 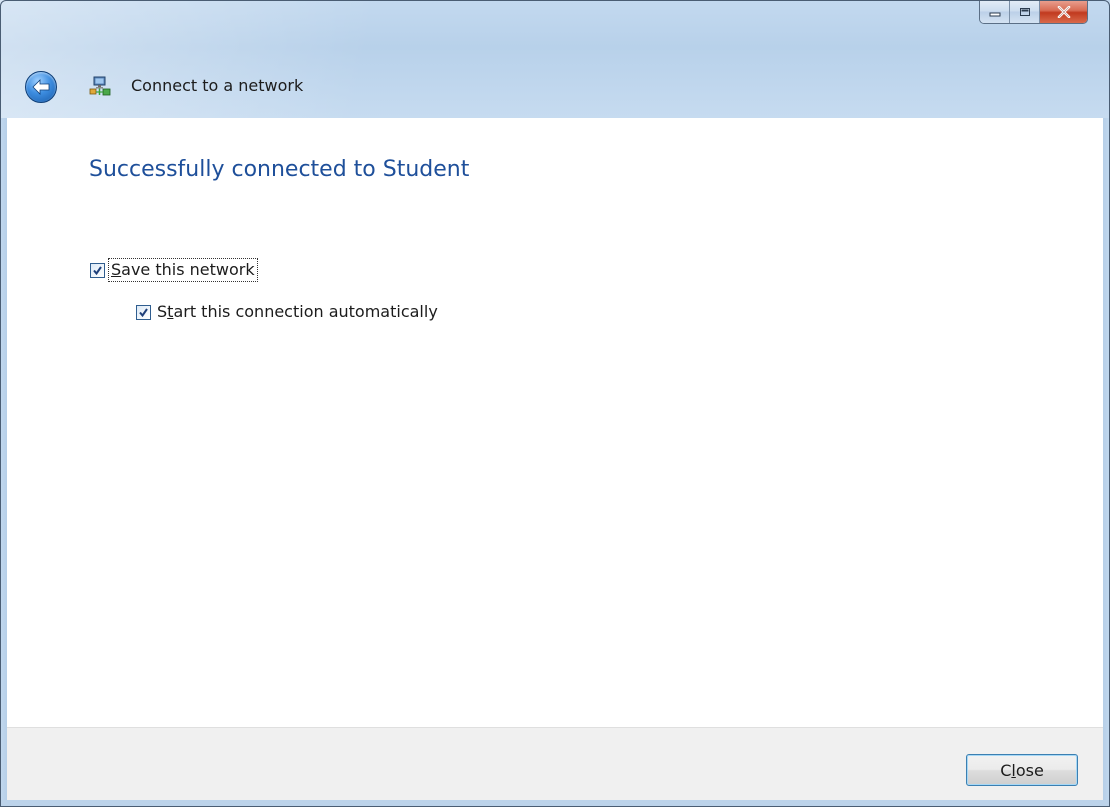 I want to click on close-button-label-suffix: ose, so click(x=1029, y=770).